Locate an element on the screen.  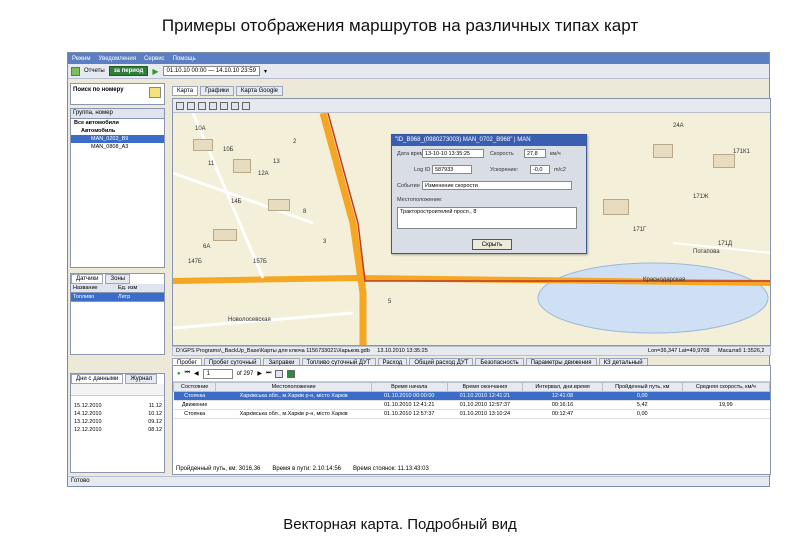
measure-icon is located at coordinates (213, 105).